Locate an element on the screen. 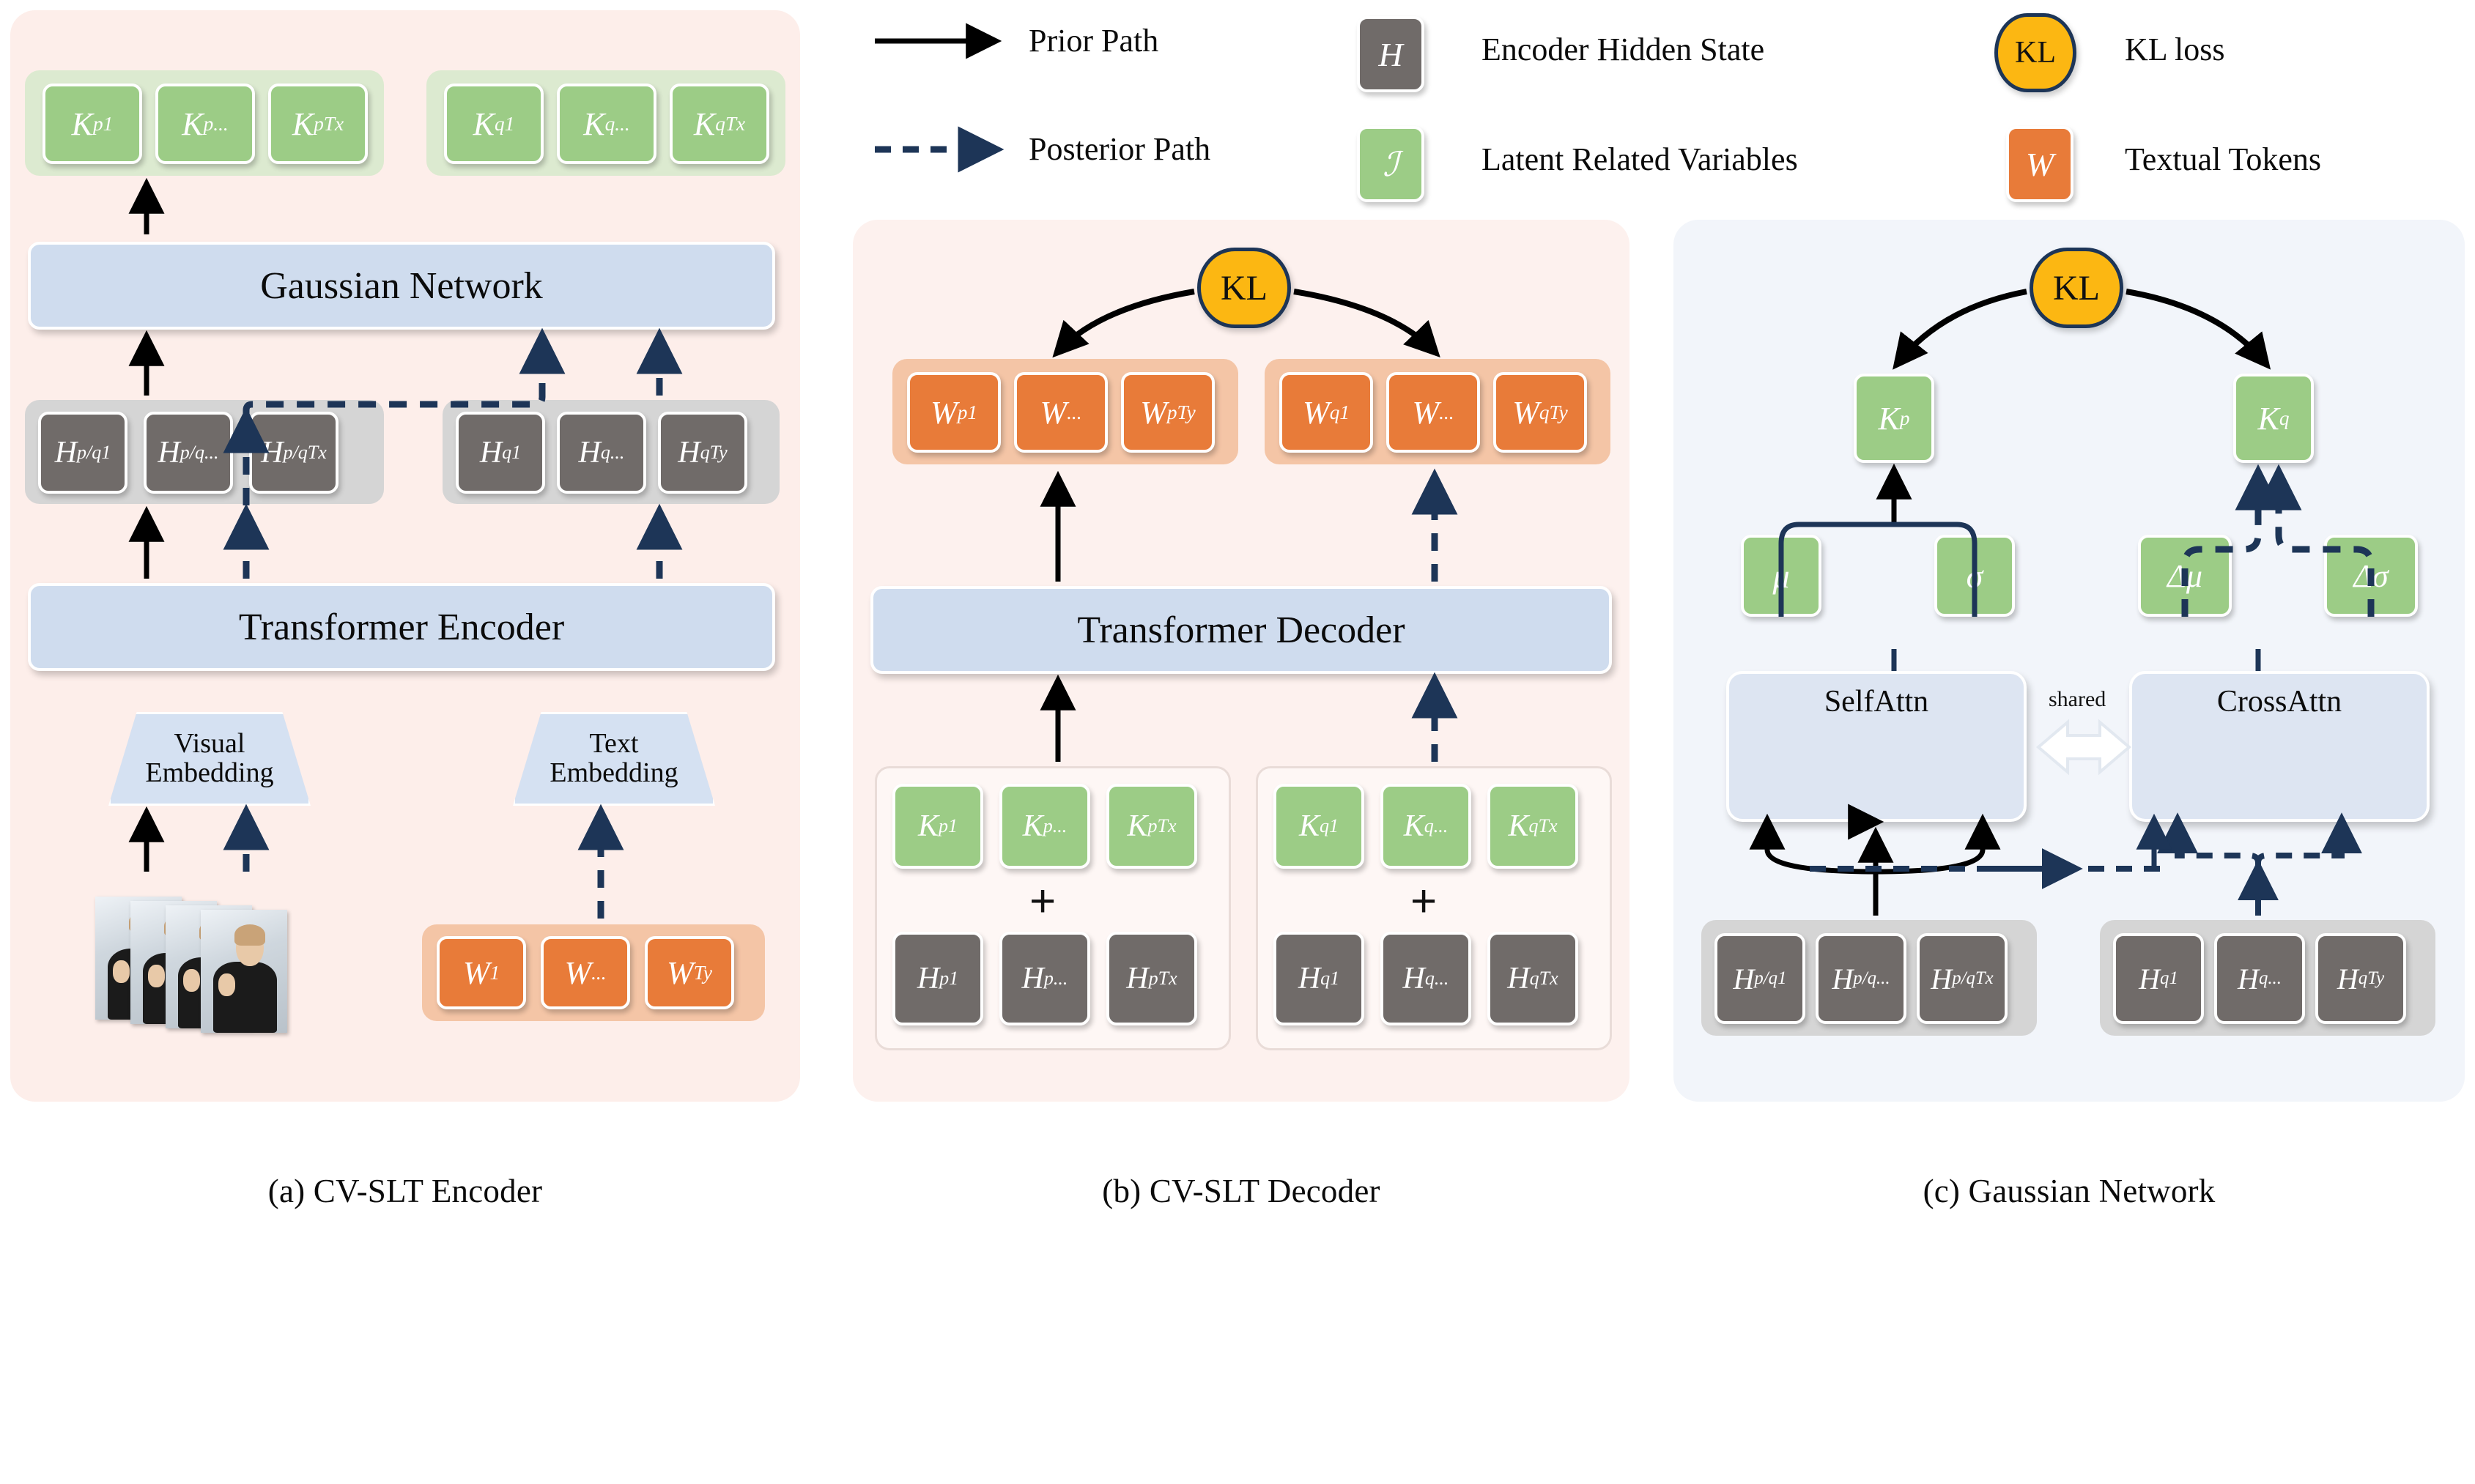 This screenshot has height=1484, width=2475. legend-prior-path-label: Prior Path is located at coordinates (1094, 41).